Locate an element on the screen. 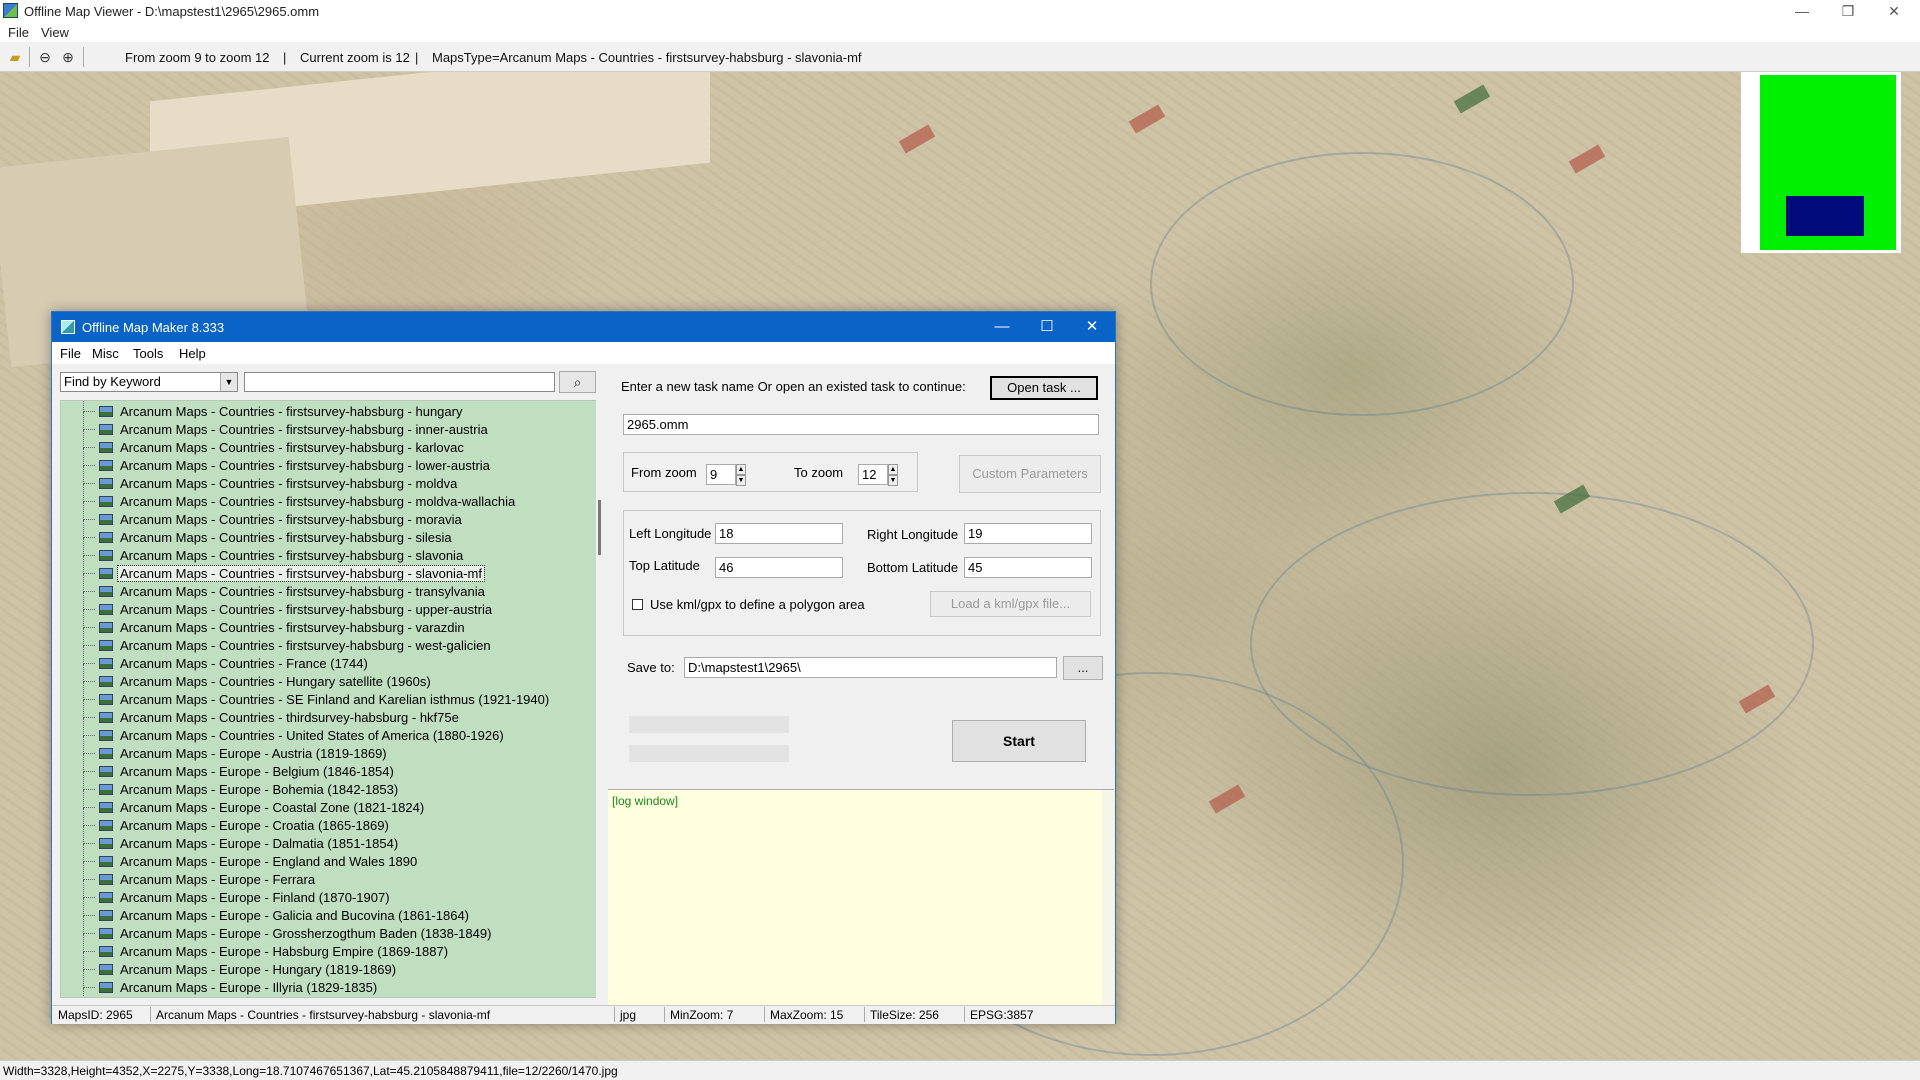 Image resolution: width=1920 pixels, height=1080 pixels. dialog-maximize-button: ☐ is located at coordinates (1047, 327).